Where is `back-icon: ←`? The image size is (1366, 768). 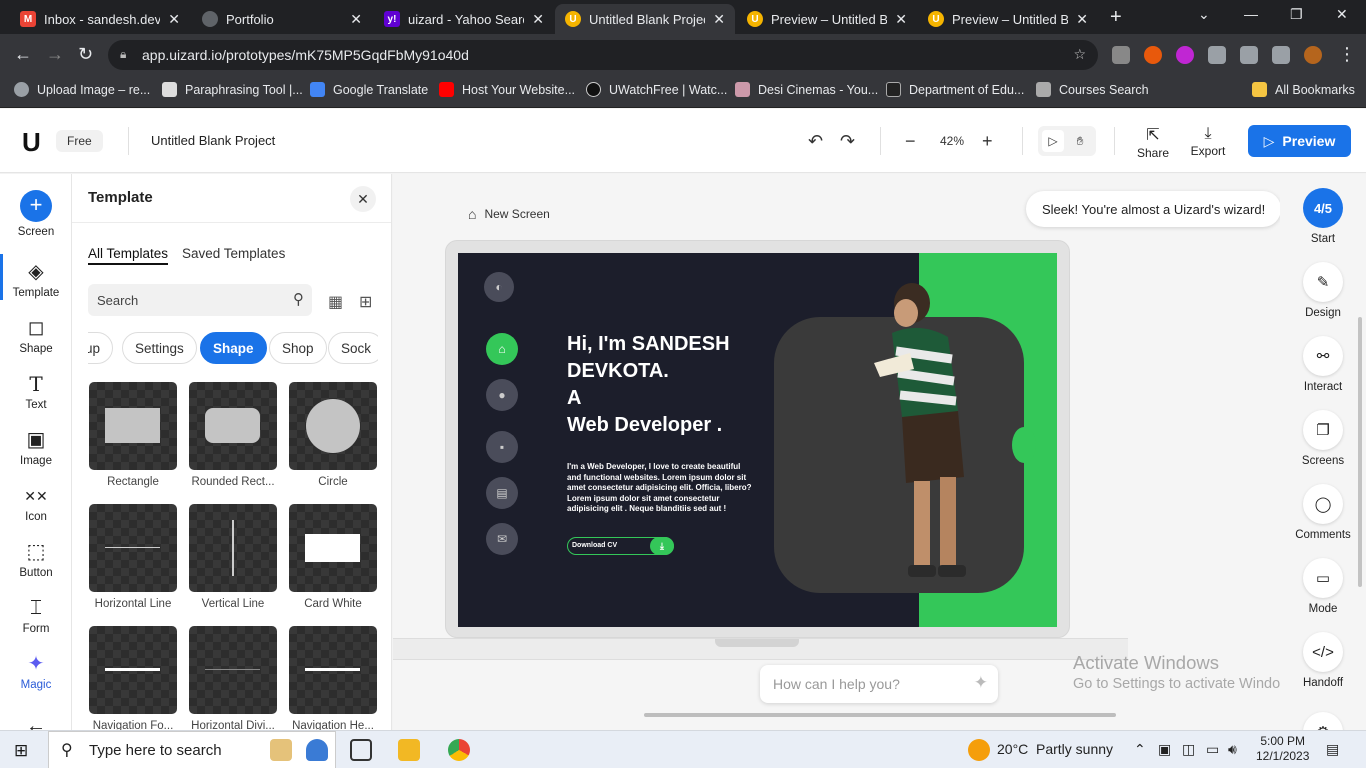
back-icon: ← is located at coordinates (23, 54).